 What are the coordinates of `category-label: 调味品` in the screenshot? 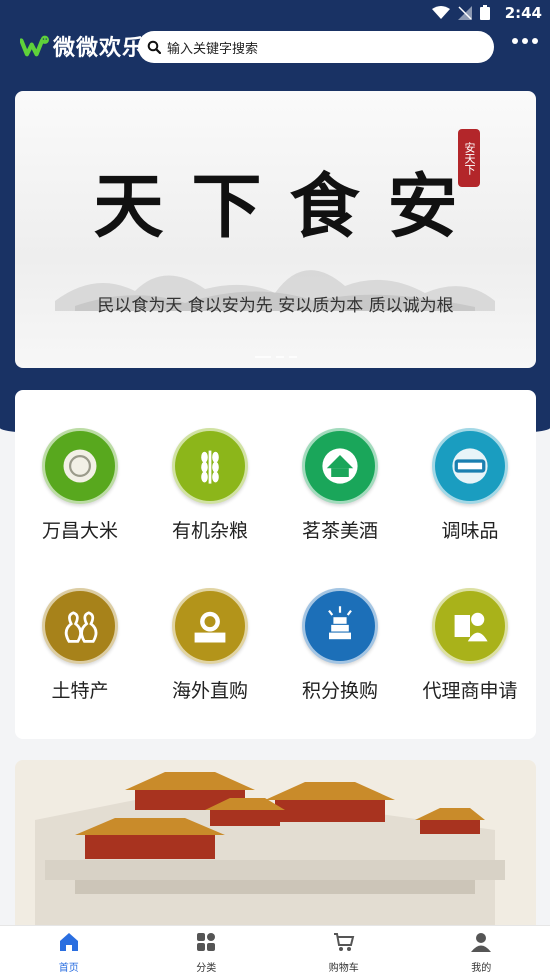 It's located at (470, 531).